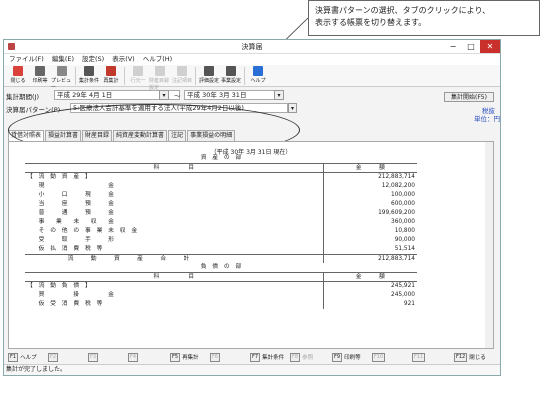  What do you see at coordinates (252, 59) in the screenshot?
I see `menu-bar: ファイル(F) 編集(E) 設定(S) 表示(V) ヘルプ(H)` at bounding box center [252, 59].